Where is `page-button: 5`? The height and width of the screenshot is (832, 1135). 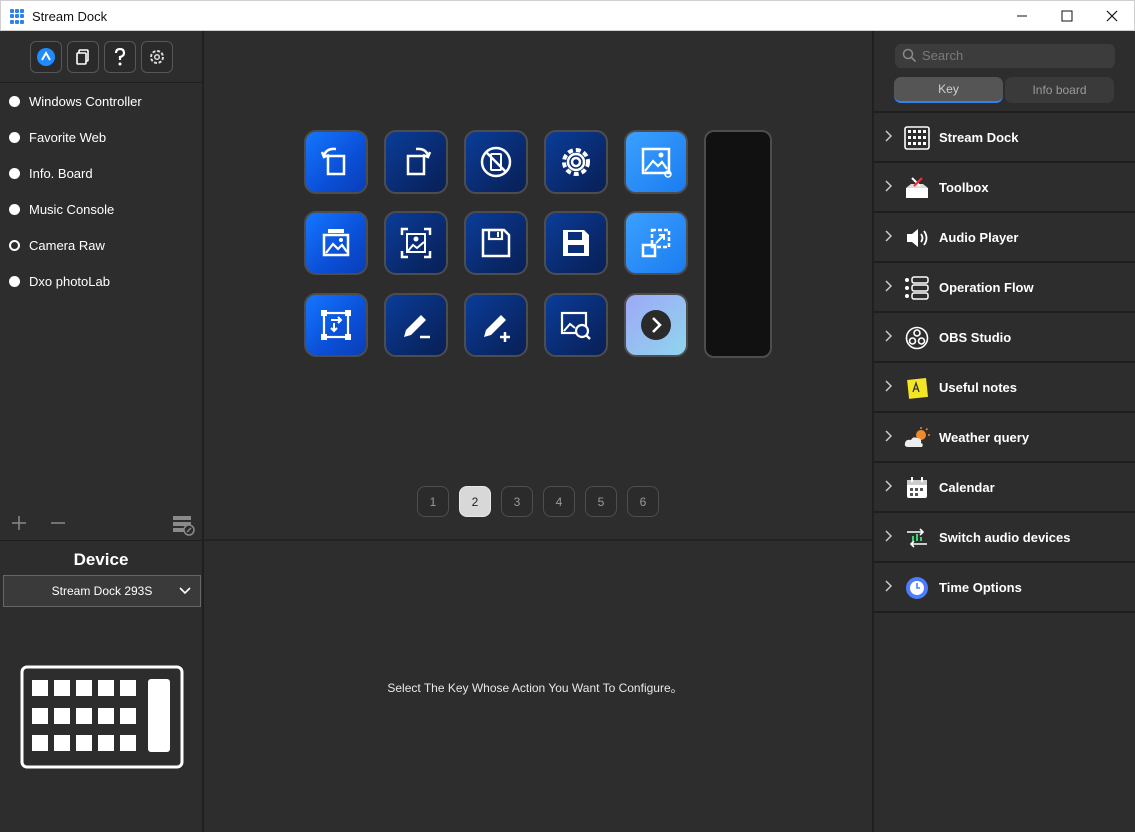
page-button: 5 is located at coordinates (601, 501).